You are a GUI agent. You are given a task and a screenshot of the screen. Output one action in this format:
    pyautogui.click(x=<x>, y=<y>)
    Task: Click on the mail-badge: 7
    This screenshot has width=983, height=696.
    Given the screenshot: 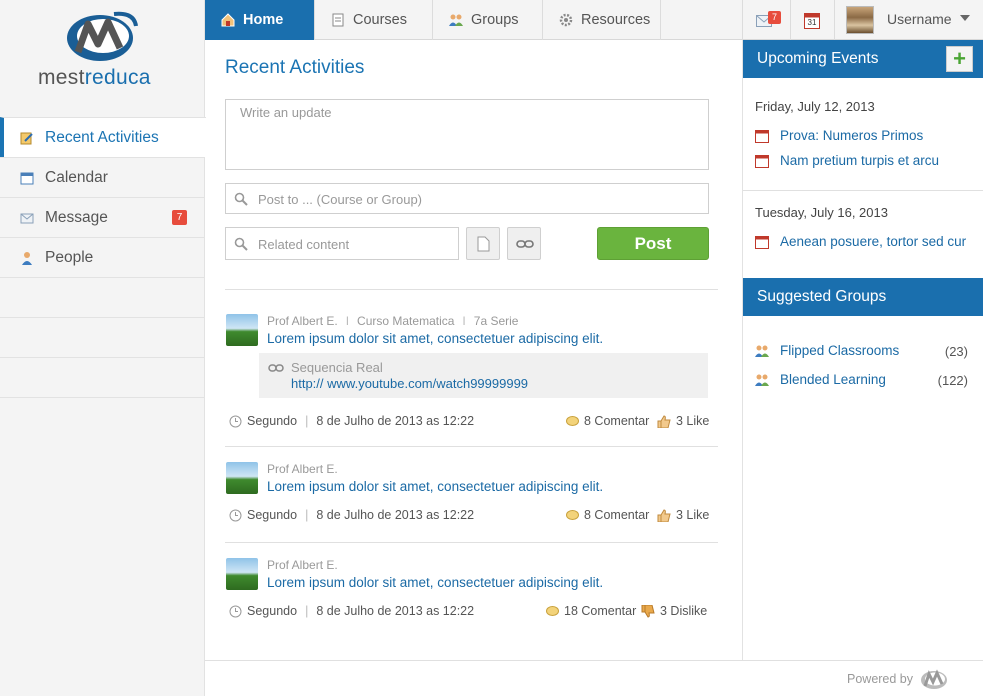 What is the action you would take?
    pyautogui.click(x=774, y=17)
    